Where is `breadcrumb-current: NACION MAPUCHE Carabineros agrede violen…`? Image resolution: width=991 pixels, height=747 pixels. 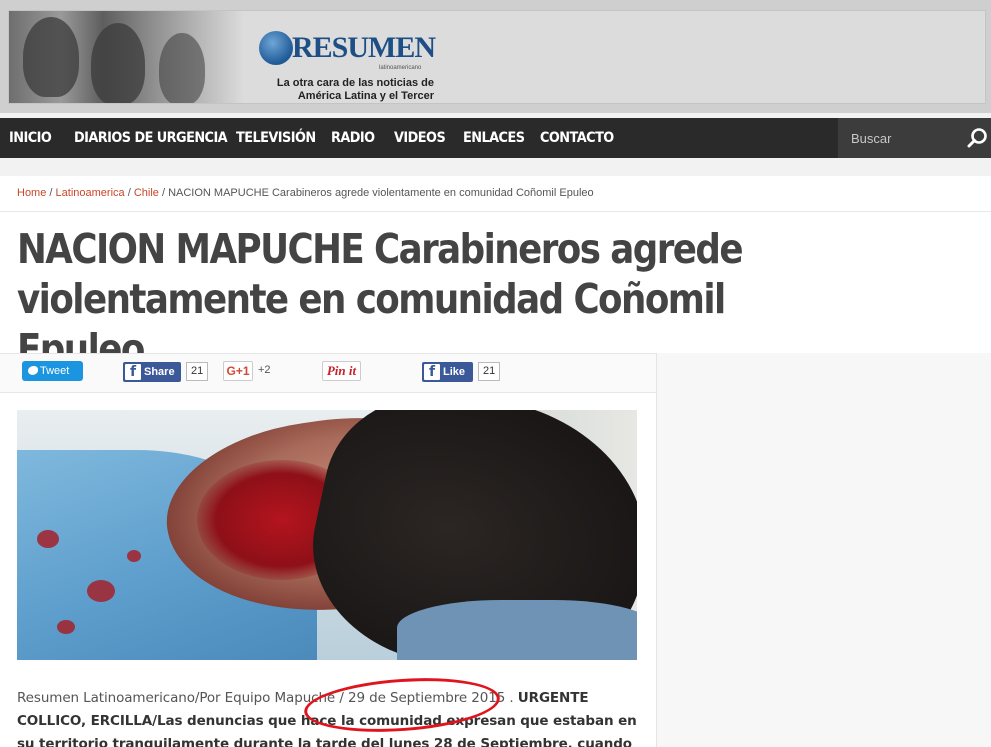 breadcrumb-current: NACION MAPUCHE Carabineros agrede violen… is located at coordinates (381, 193).